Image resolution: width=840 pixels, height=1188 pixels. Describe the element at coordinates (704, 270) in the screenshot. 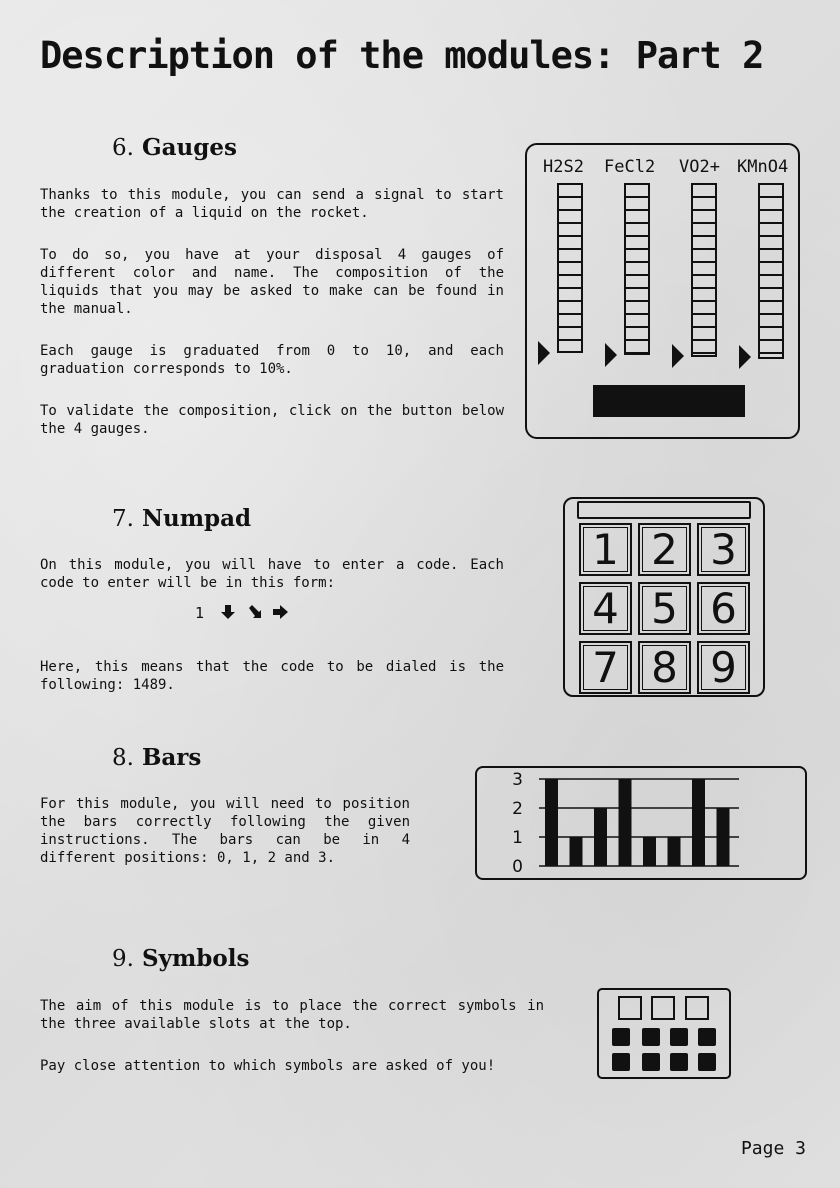

I see `gauge-vo2` at that location.